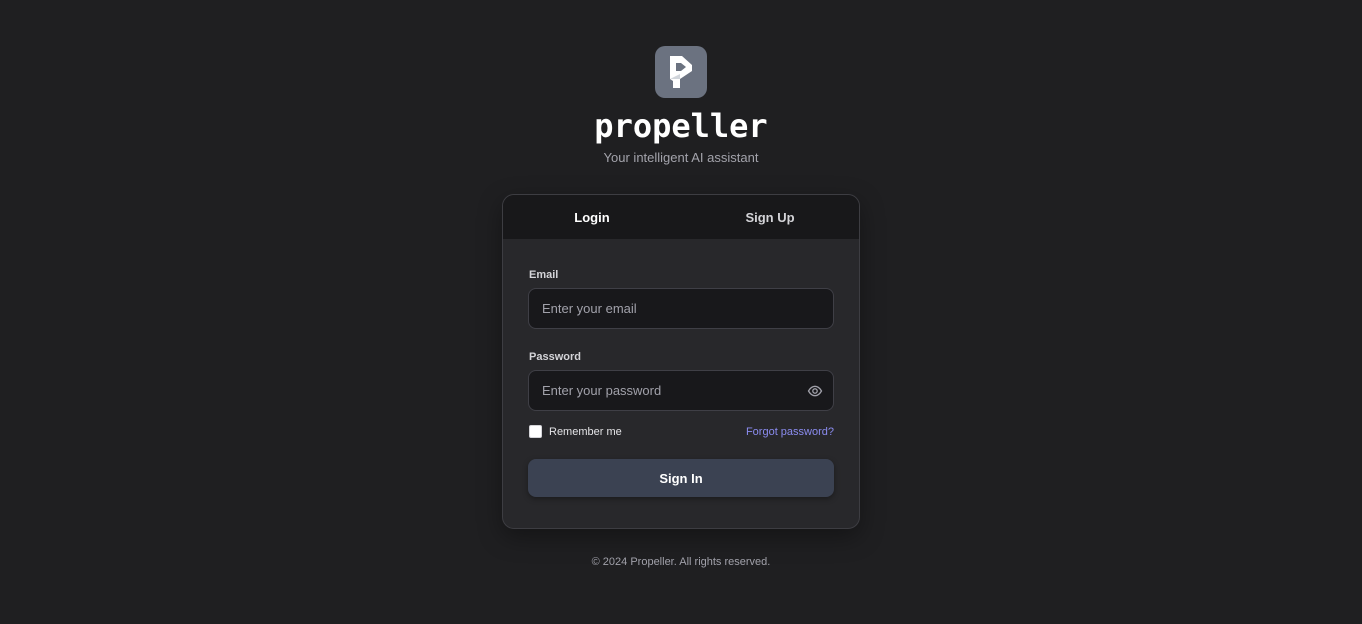  I want to click on tab-sign-up: Sign Up, so click(770, 217).